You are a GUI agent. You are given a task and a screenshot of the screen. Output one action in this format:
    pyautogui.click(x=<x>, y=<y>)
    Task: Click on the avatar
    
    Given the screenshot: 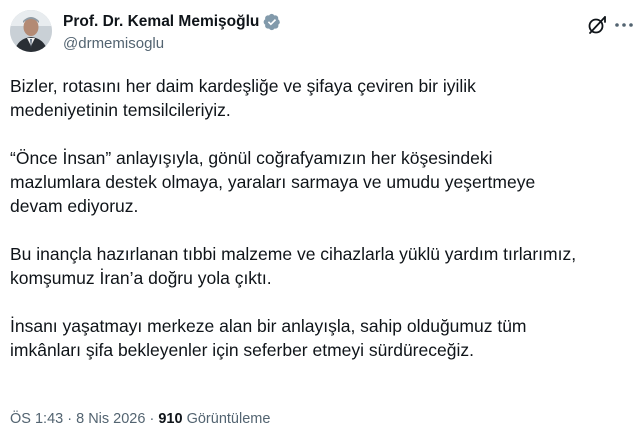 What is the action you would take?
    pyautogui.click(x=31, y=31)
    